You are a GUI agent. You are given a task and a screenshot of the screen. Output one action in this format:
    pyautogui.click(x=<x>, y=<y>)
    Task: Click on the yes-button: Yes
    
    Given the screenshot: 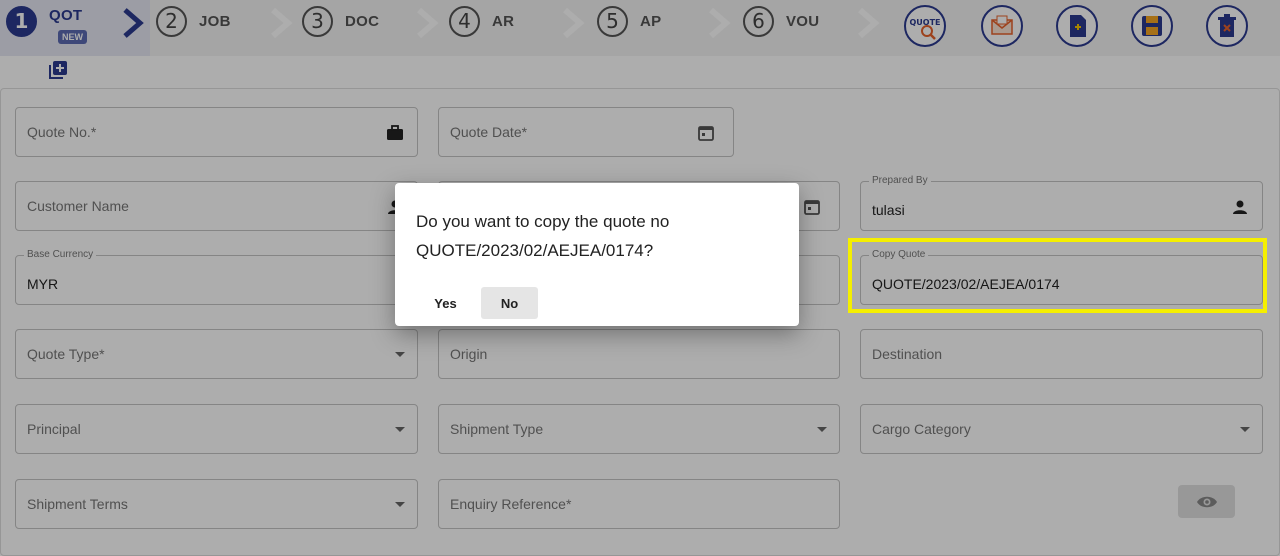 What is the action you would take?
    pyautogui.click(x=445, y=303)
    